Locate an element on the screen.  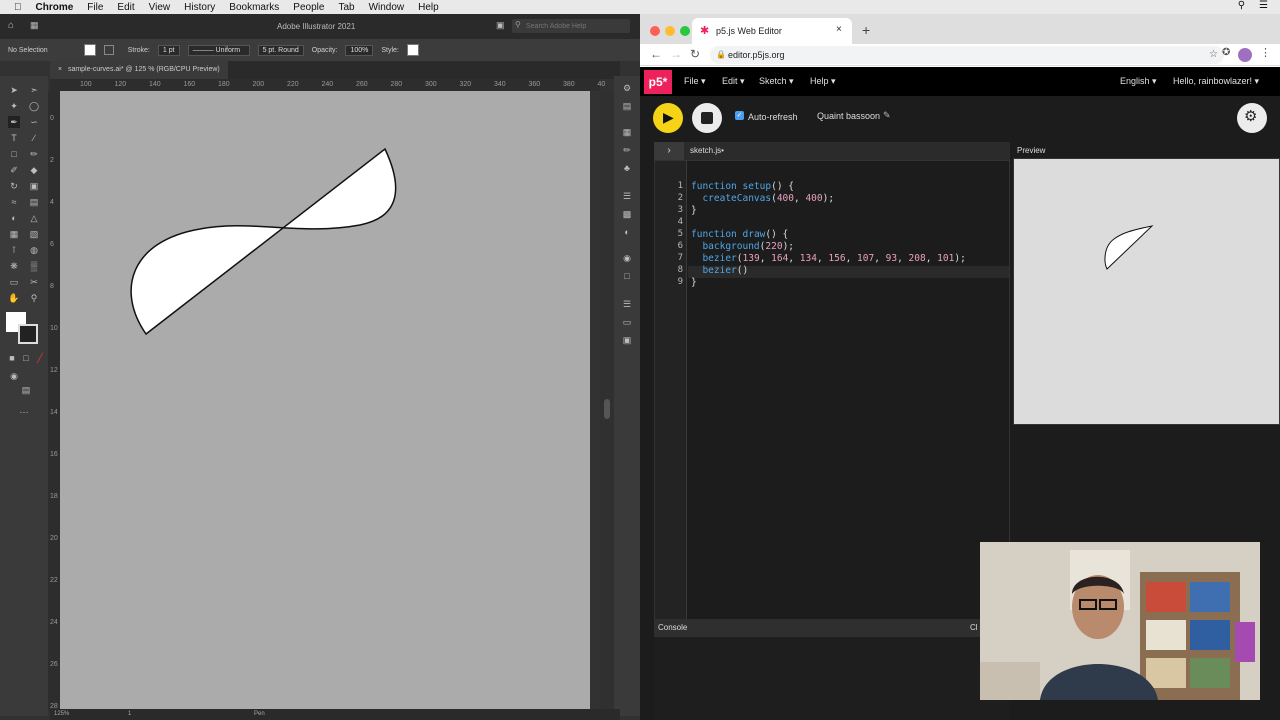
stop-button is located at coordinates (707, 118).